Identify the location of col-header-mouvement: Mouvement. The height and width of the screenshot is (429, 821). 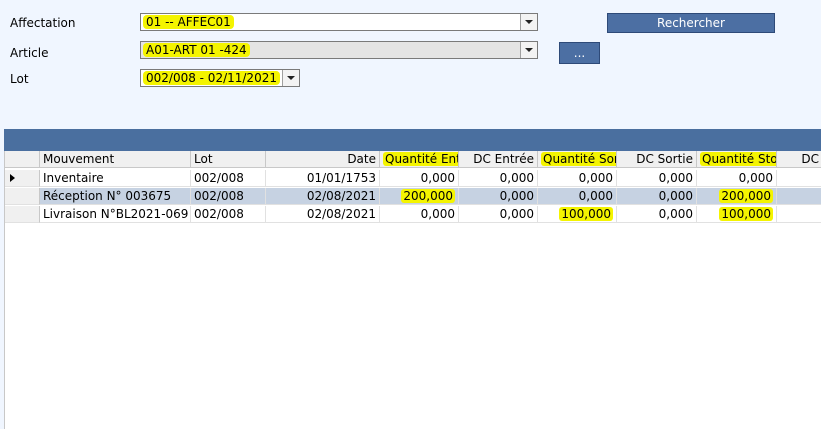
(115, 159).